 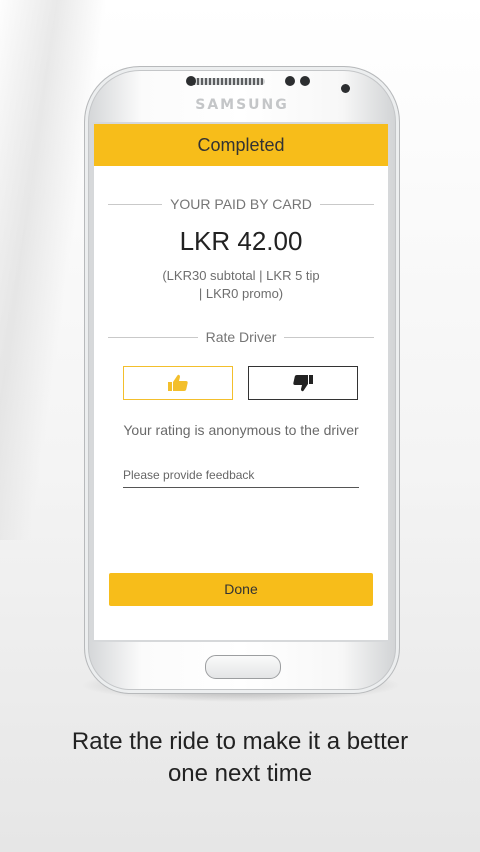 I want to click on home-button, so click(x=243, y=667).